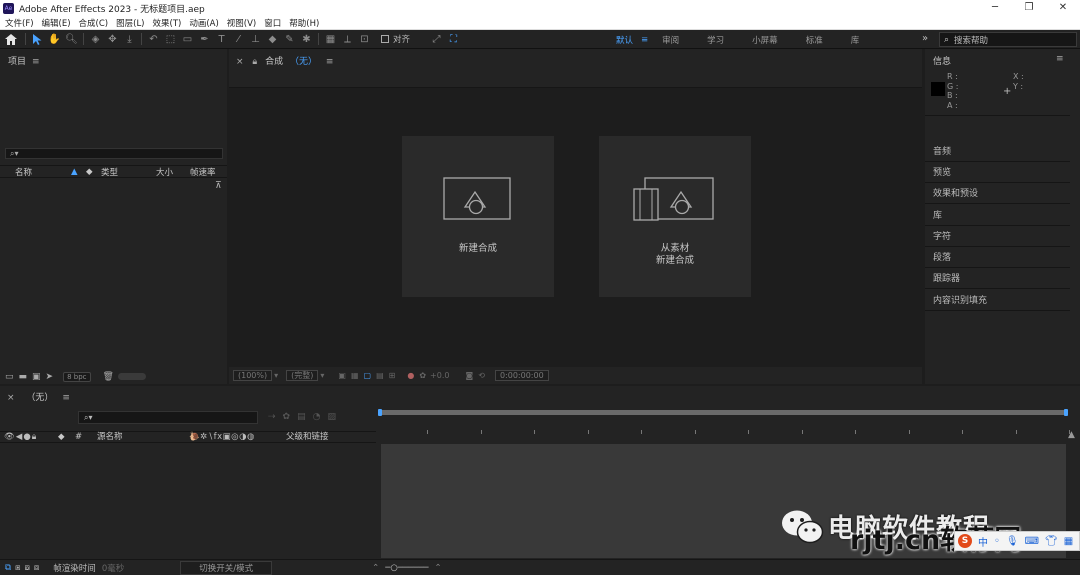 The width and height of the screenshot is (1080, 575). I want to click on snapshot-icon: ⟲, so click(481, 375).